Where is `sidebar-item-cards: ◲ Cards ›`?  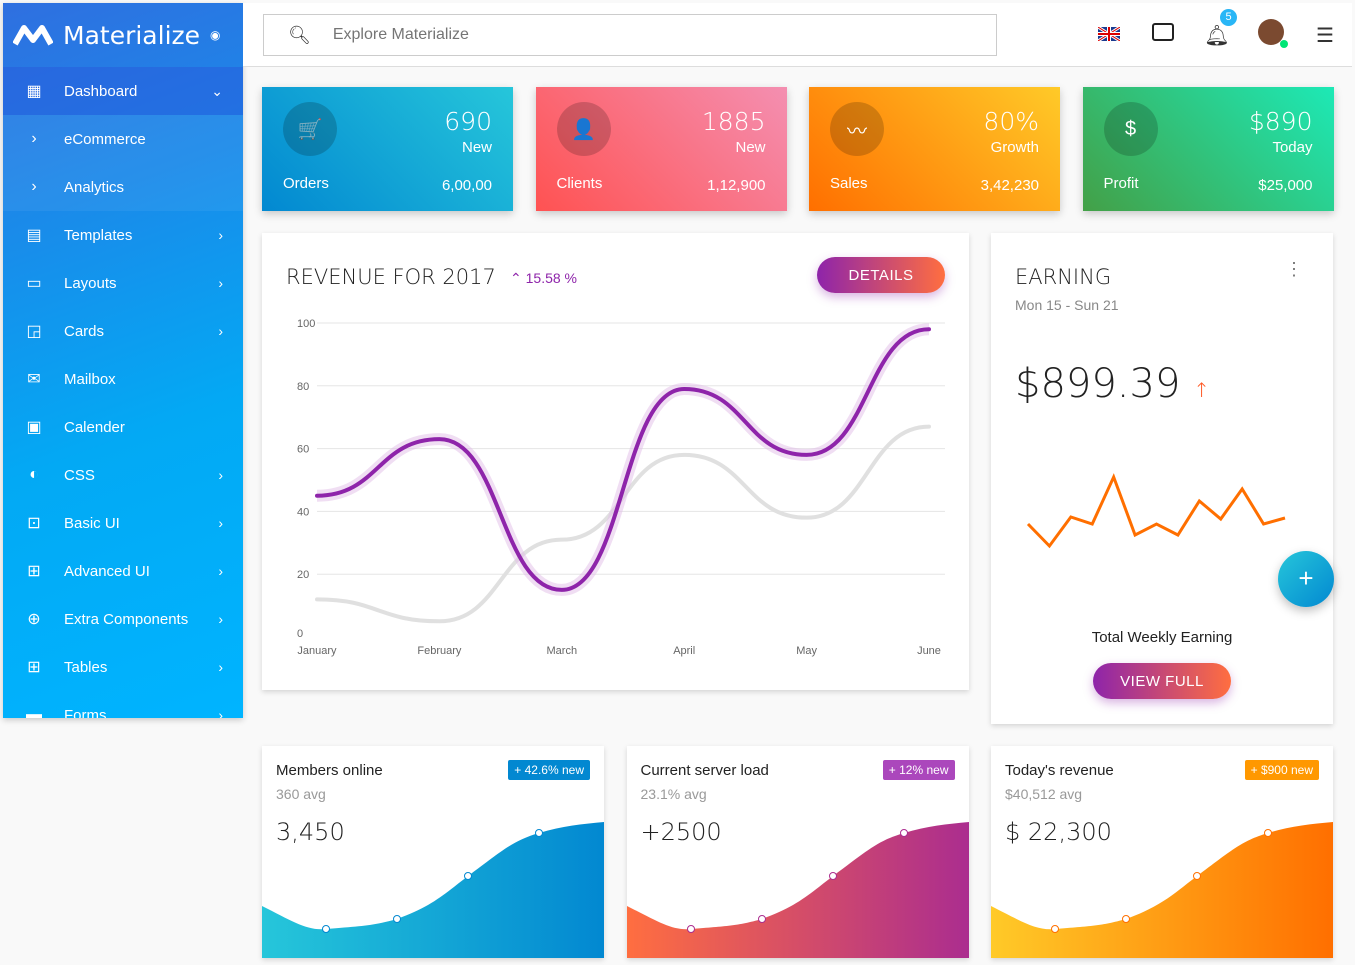
sidebar-item-cards: ◲ Cards › is located at coordinates (123, 331).